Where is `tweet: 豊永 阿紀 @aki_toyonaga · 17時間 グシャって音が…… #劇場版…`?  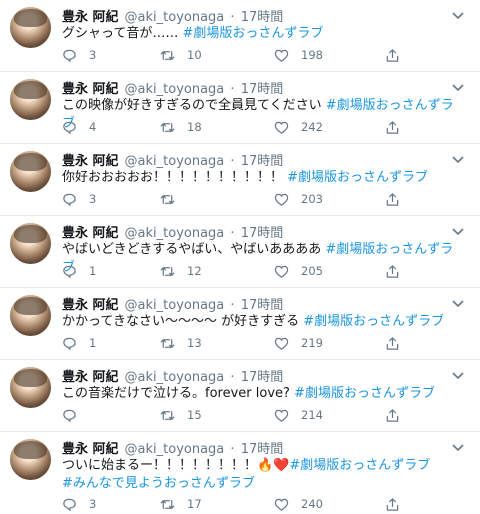
tweet: 豊永 阿紀 @aki_toyonaga · 17時間 グシャって音が…… #劇場版… is located at coordinates (240, 36).